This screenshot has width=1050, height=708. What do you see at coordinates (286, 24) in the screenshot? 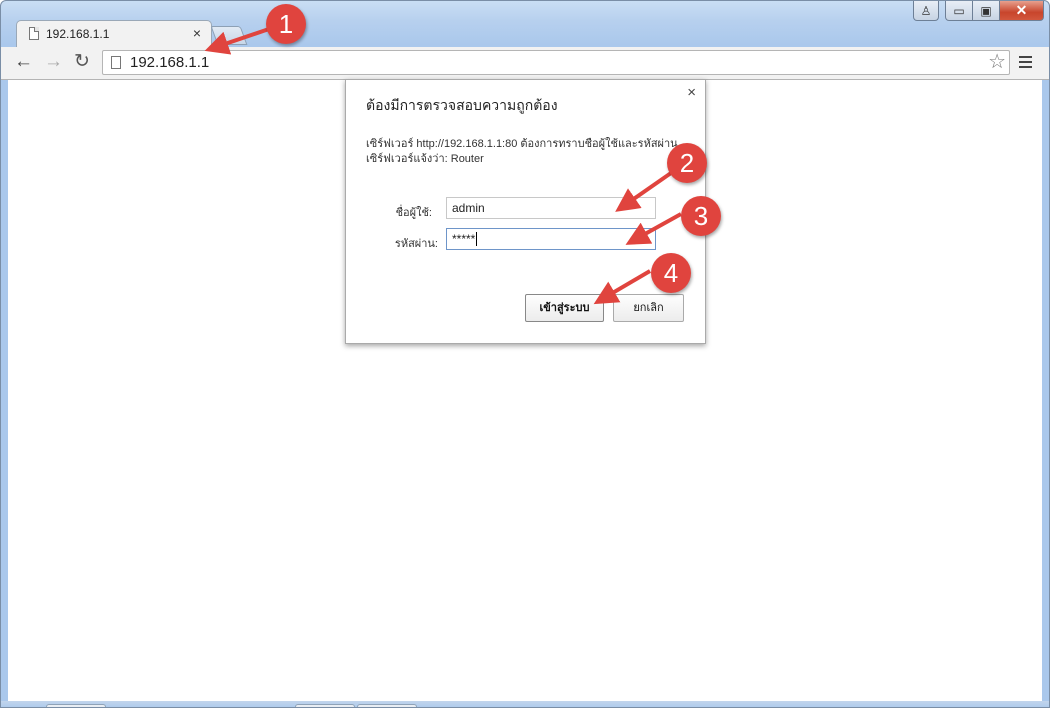
I see `step-badge-1: 1` at bounding box center [286, 24].